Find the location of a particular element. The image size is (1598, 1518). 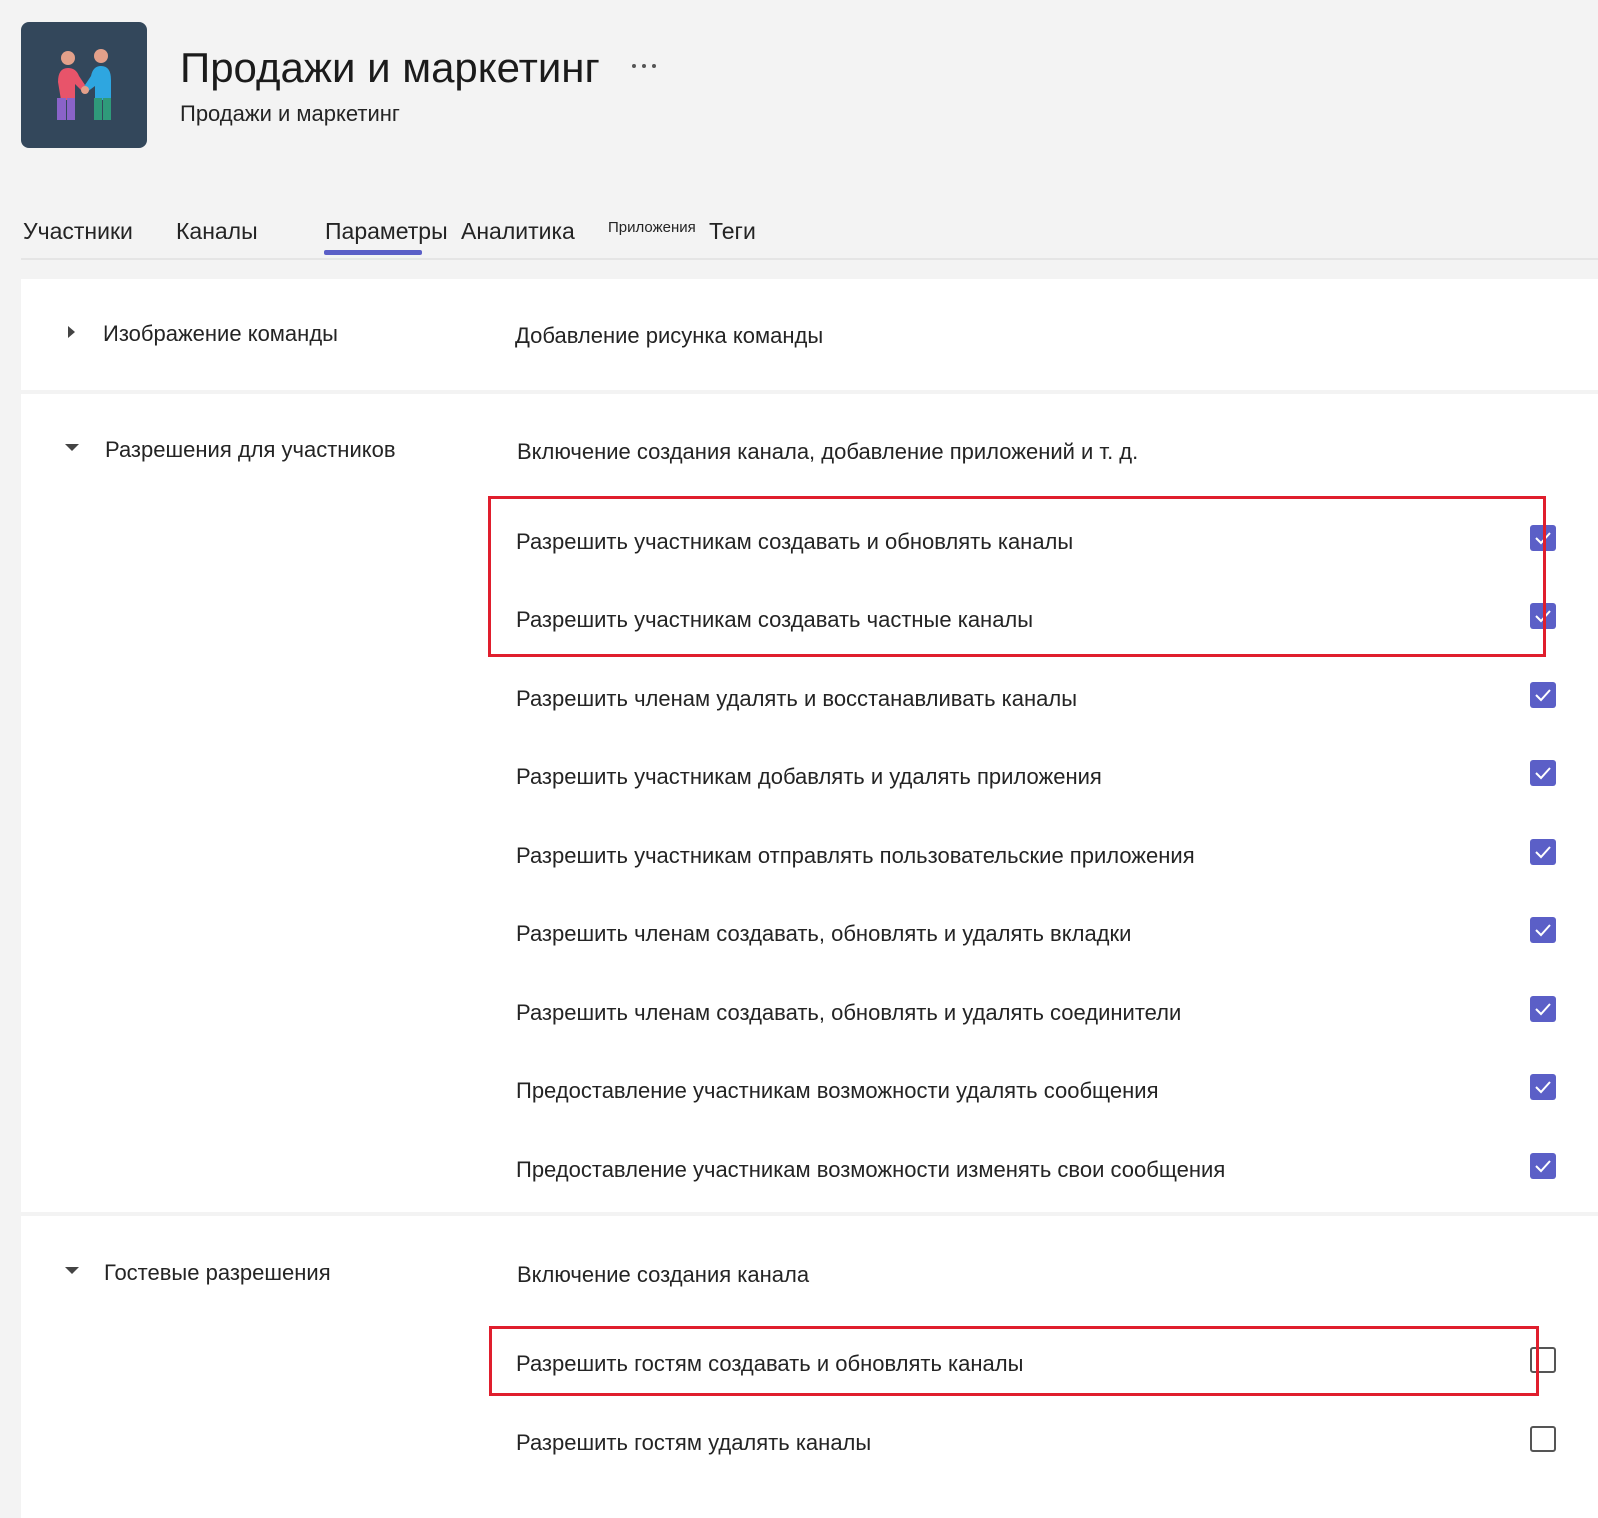

tab-channels: Каналы is located at coordinates (217, 231).